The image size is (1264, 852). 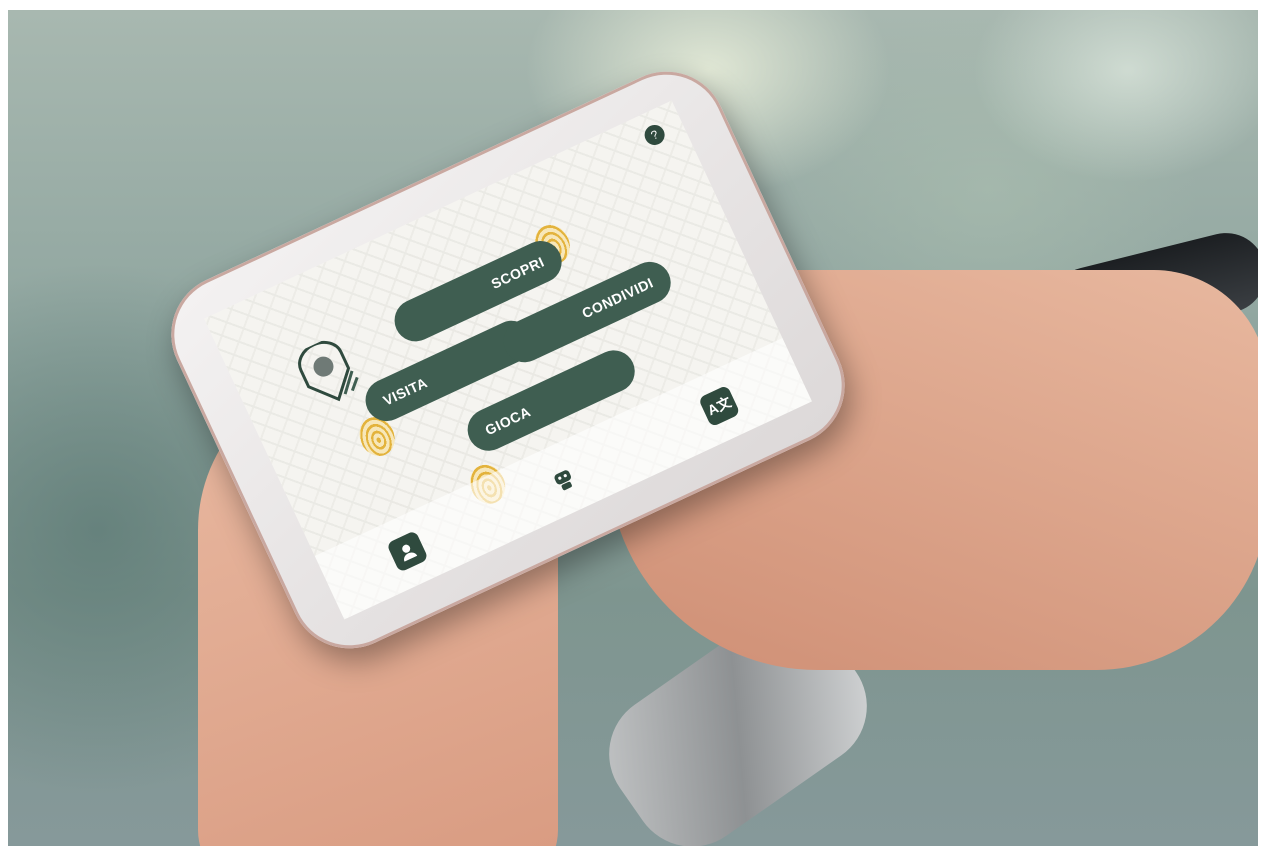 I want to click on user-glyph-icon, so click(x=410, y=553).